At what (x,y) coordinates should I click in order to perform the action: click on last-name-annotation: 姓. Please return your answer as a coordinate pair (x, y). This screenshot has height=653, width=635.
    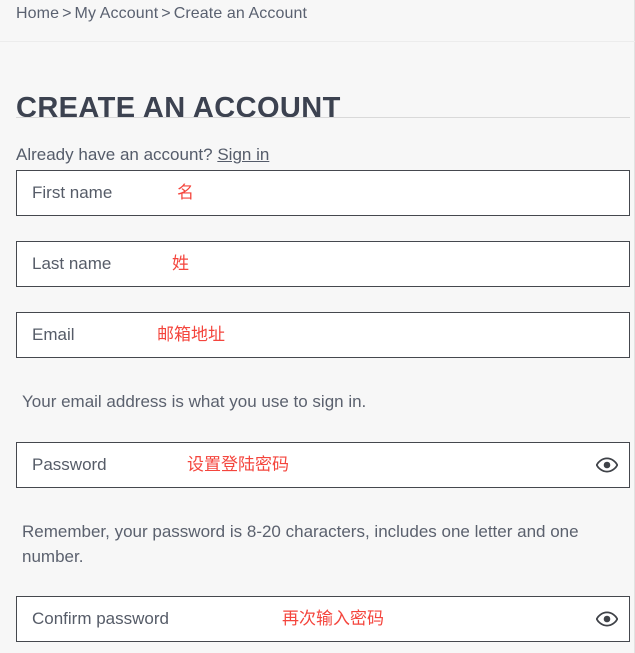
    Looking at the image, I should click on (180, 264).